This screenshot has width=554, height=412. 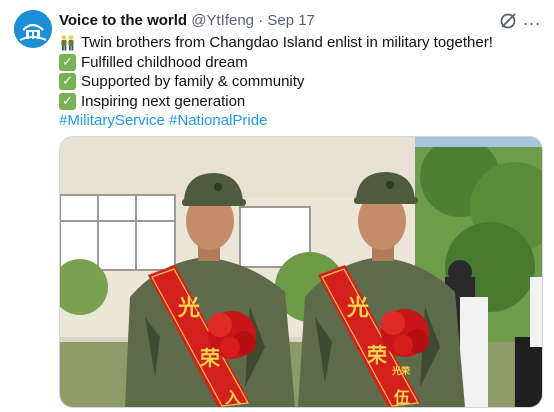 I want to click on tweet-line: ✓ Supported by family & community, so click(x=276, y=82).